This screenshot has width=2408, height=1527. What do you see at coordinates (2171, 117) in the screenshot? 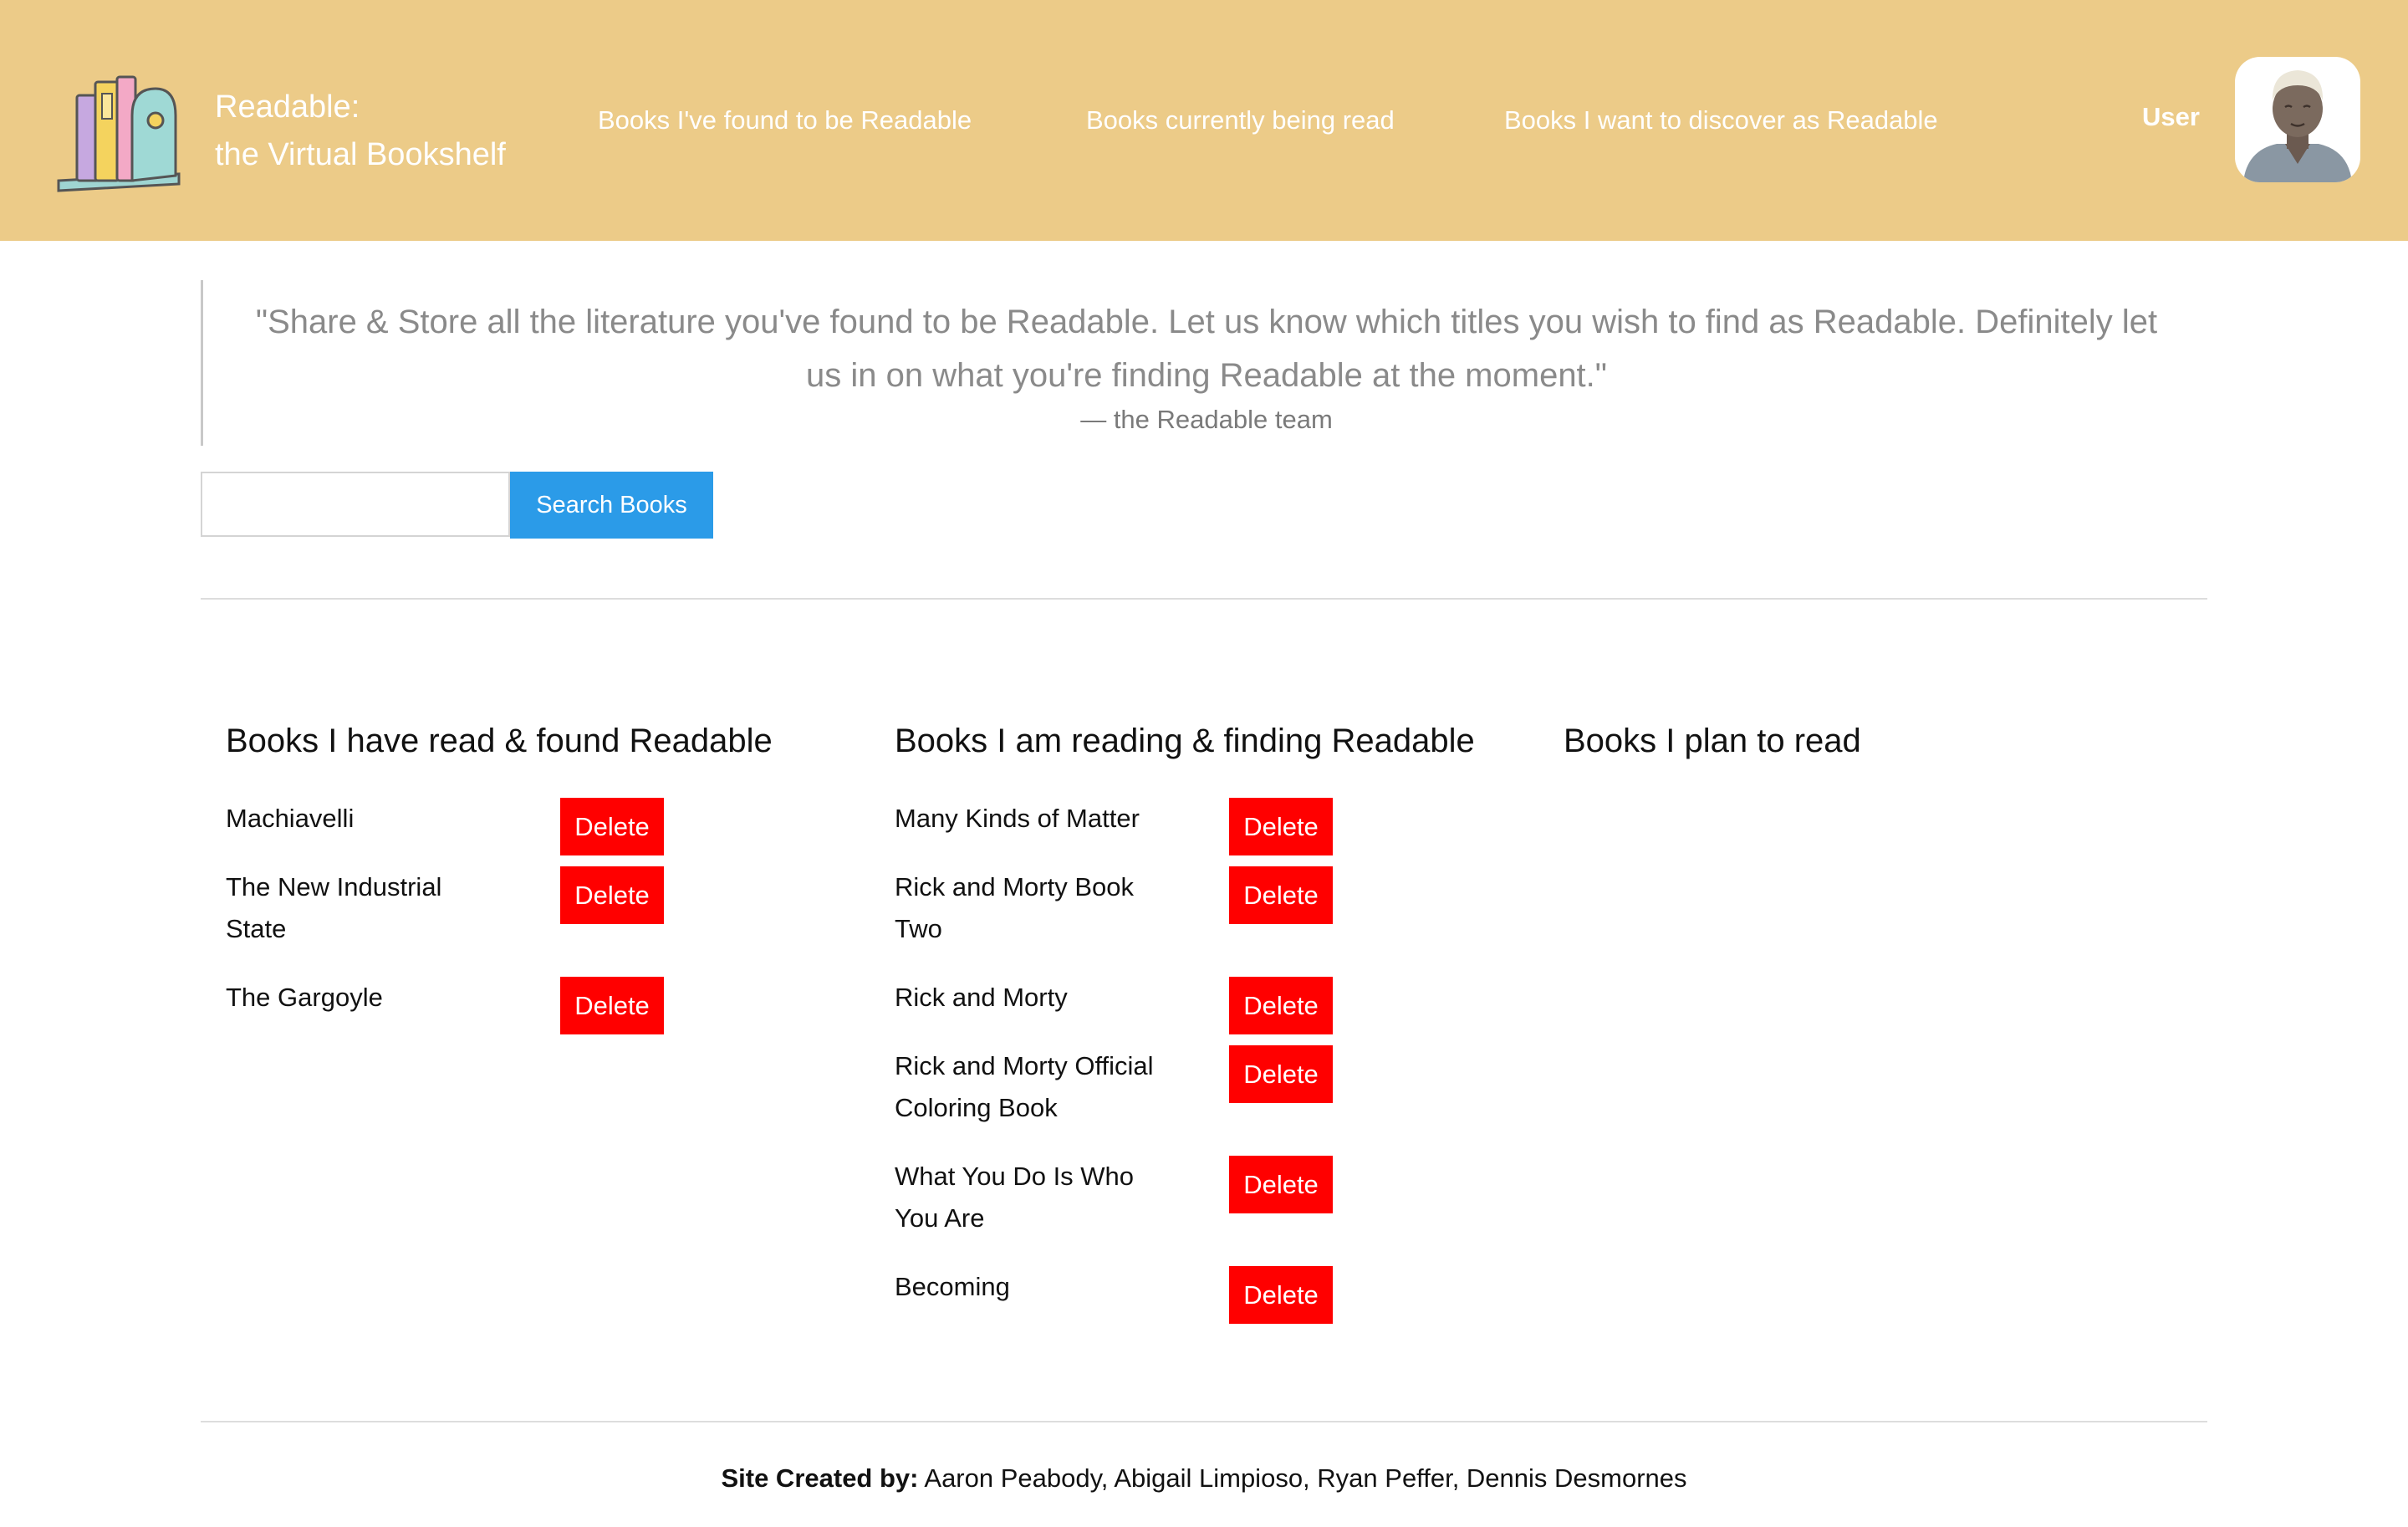
I see `user-label: User` at bounding box center [2171, 117].